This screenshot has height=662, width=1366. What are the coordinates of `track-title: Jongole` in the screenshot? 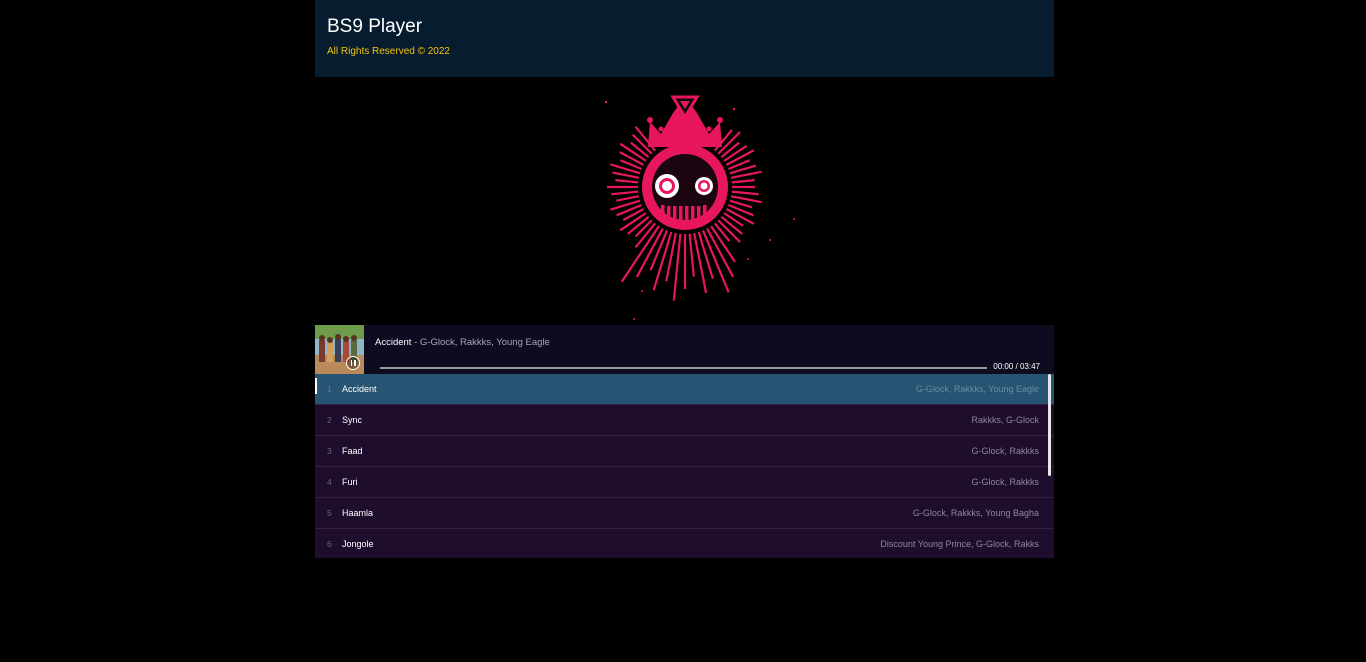 It's located at (358, 544).